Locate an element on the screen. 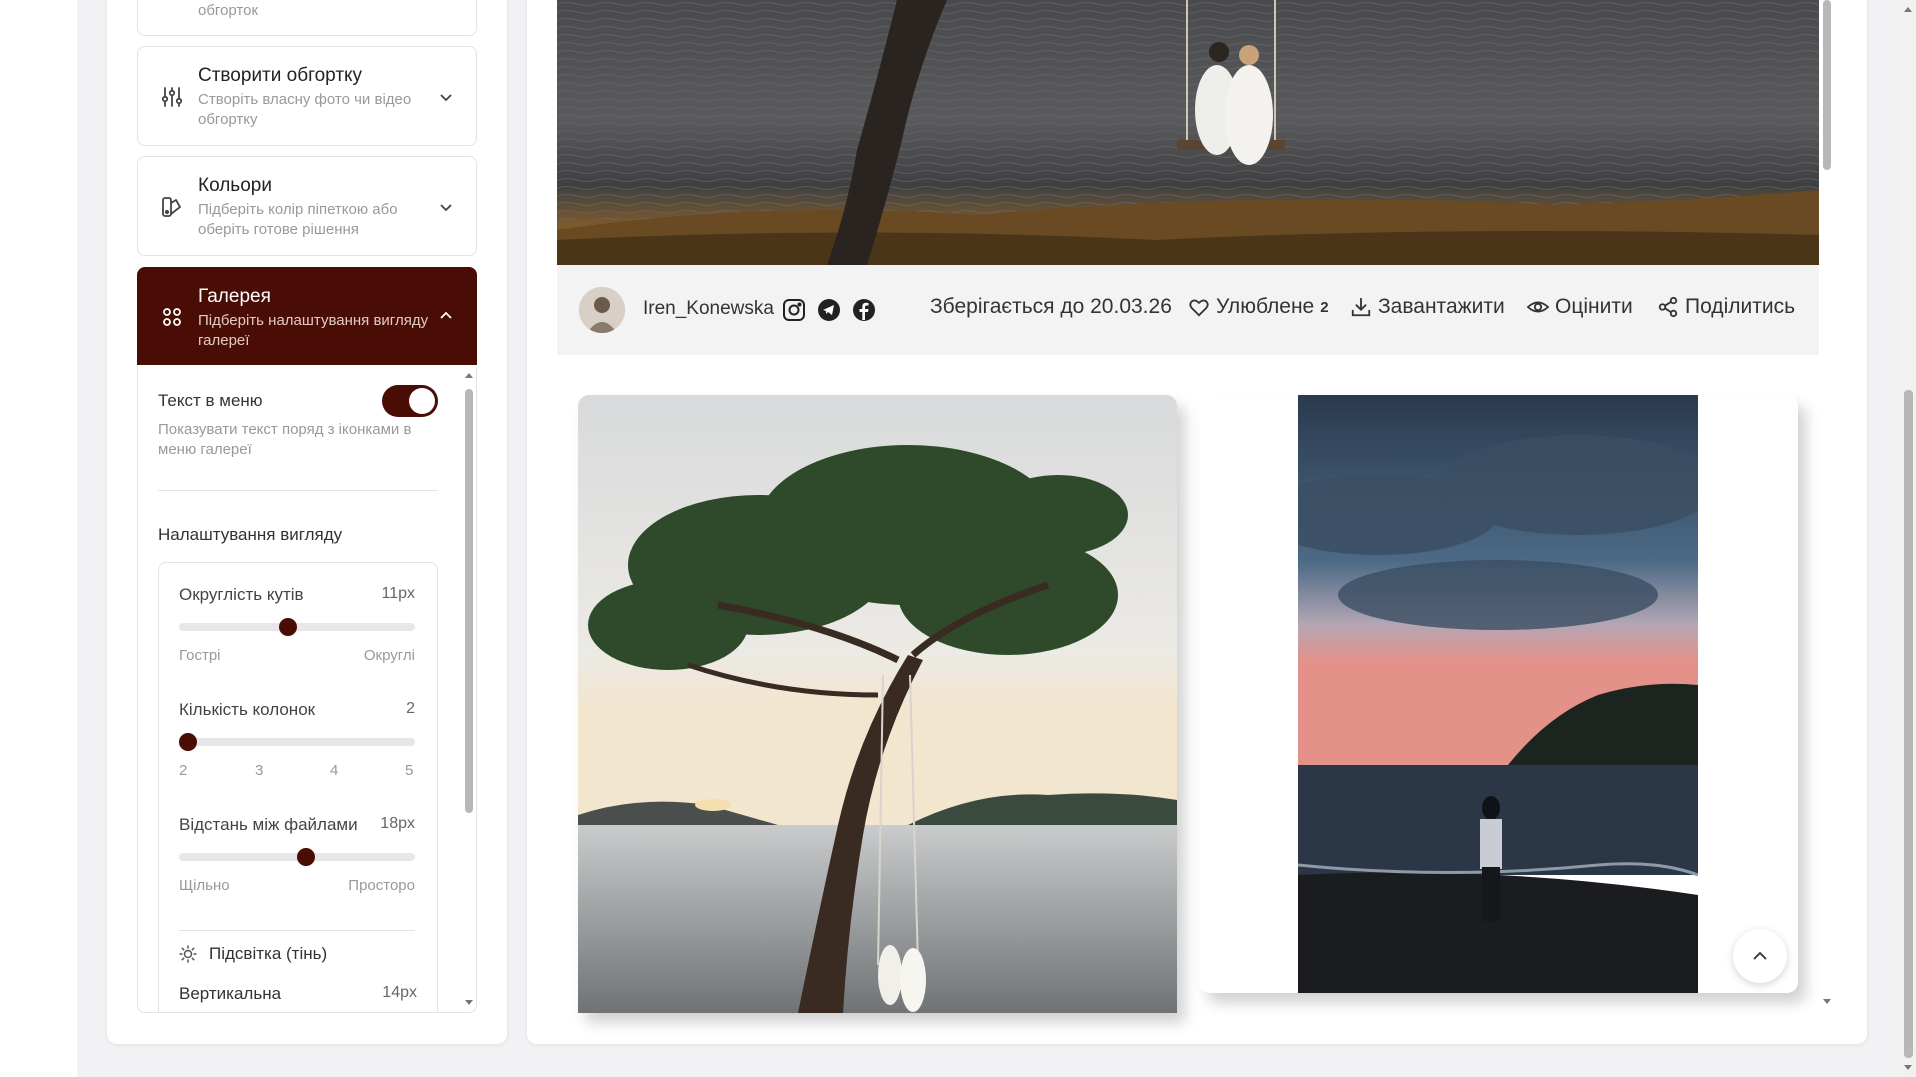 This screenshot has width=1916, height=1077. rate-button: Оцінити is located at coordinates (1580, 307).